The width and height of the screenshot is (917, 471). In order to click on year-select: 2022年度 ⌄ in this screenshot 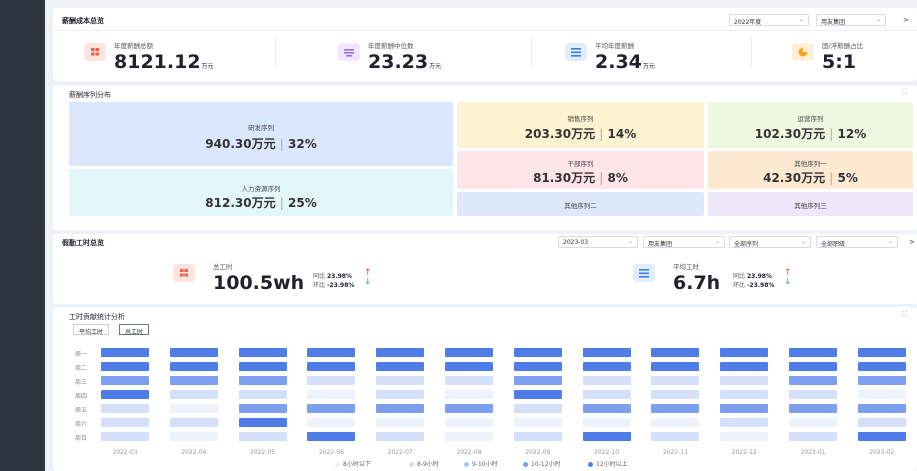, I will do `click(769, 20)`.